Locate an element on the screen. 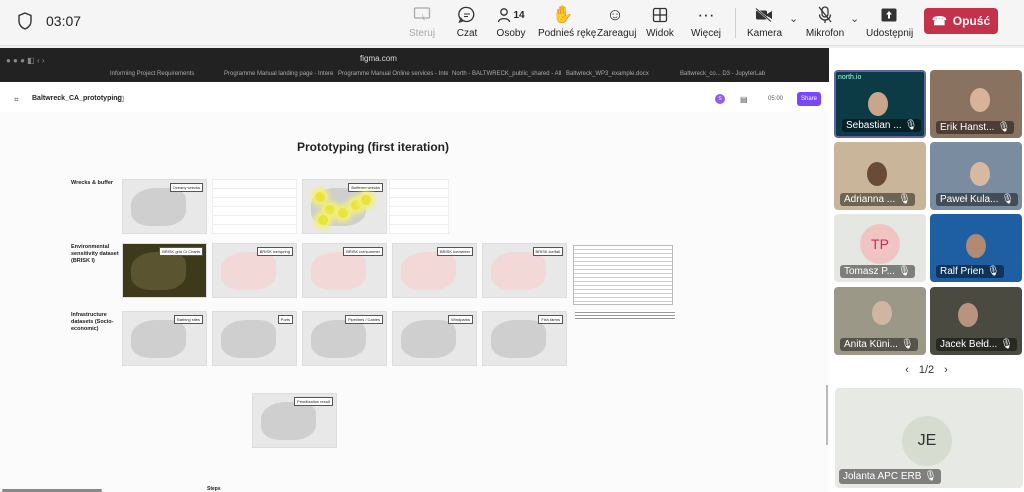 The height and width of the screenshot is (492, 1024). map-card: BRISK grid CI Charts is located at coordinates (164, 270).